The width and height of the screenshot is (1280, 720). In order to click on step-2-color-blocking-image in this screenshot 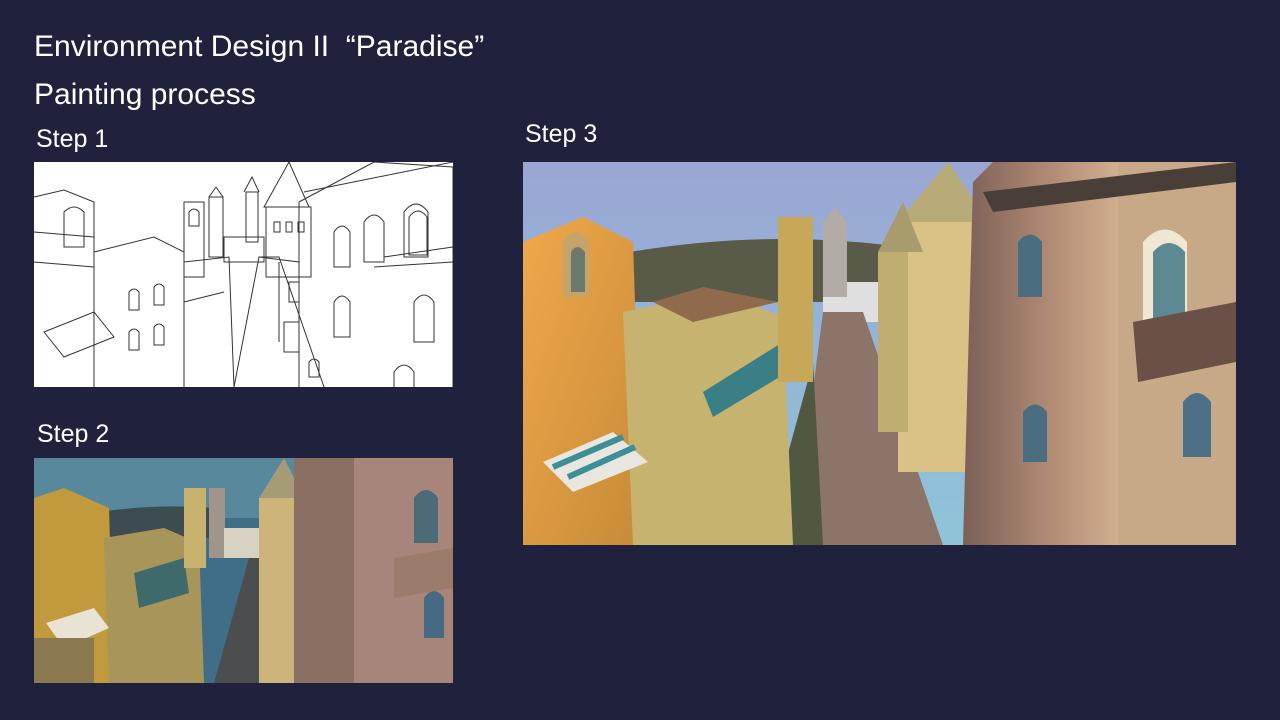, I will do `click(243, 570)`.